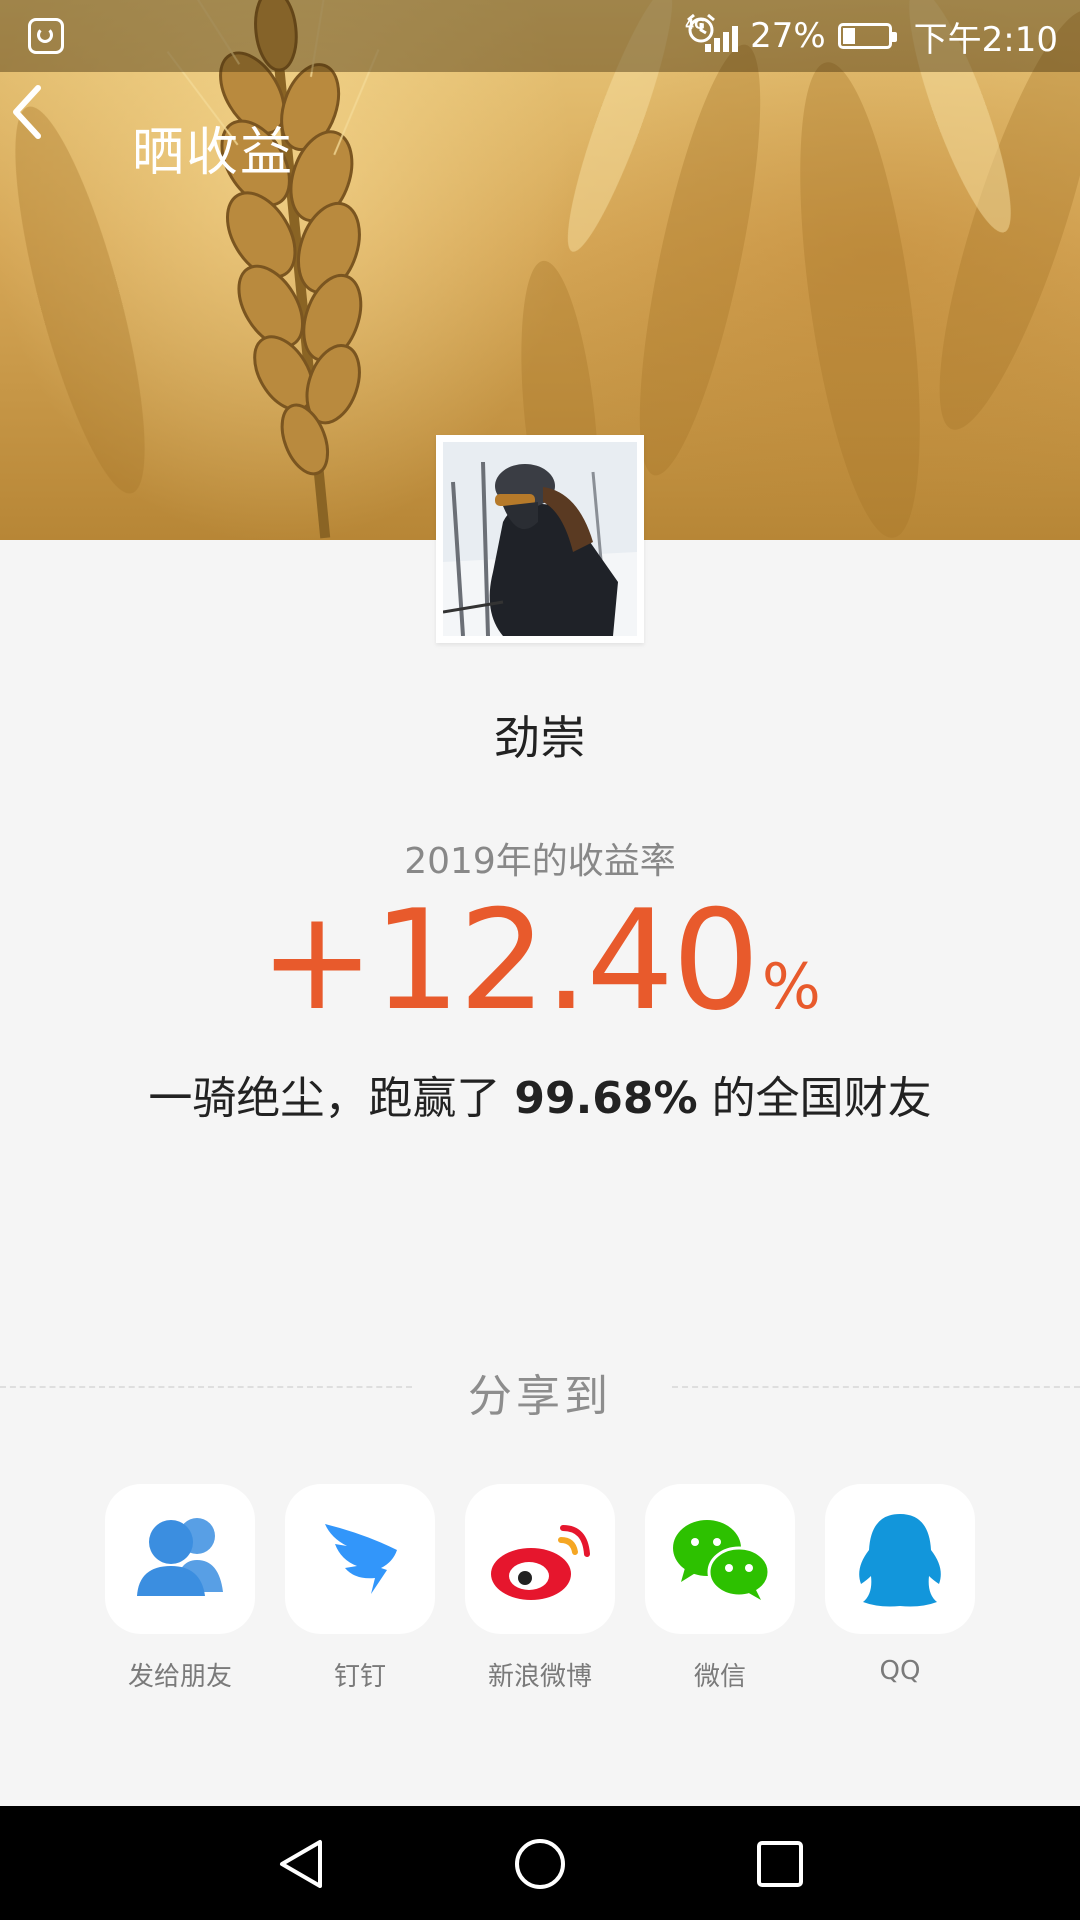 The height and width of the screenshot is (1920, 1080). I want to click on app-bar: 晒收益, so click(540, 142).